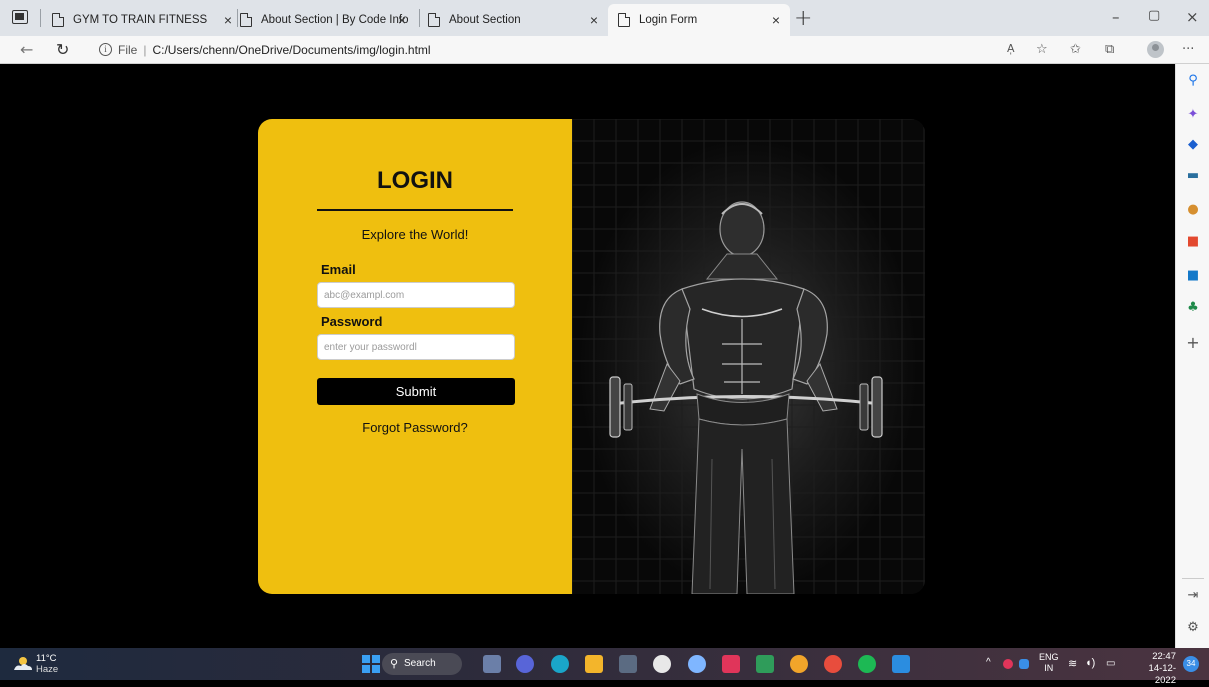 The image size is (1209, 687). Describe the element at coordinates (731, 664) in the screenshot. I see `mcafee-icon` at that location.